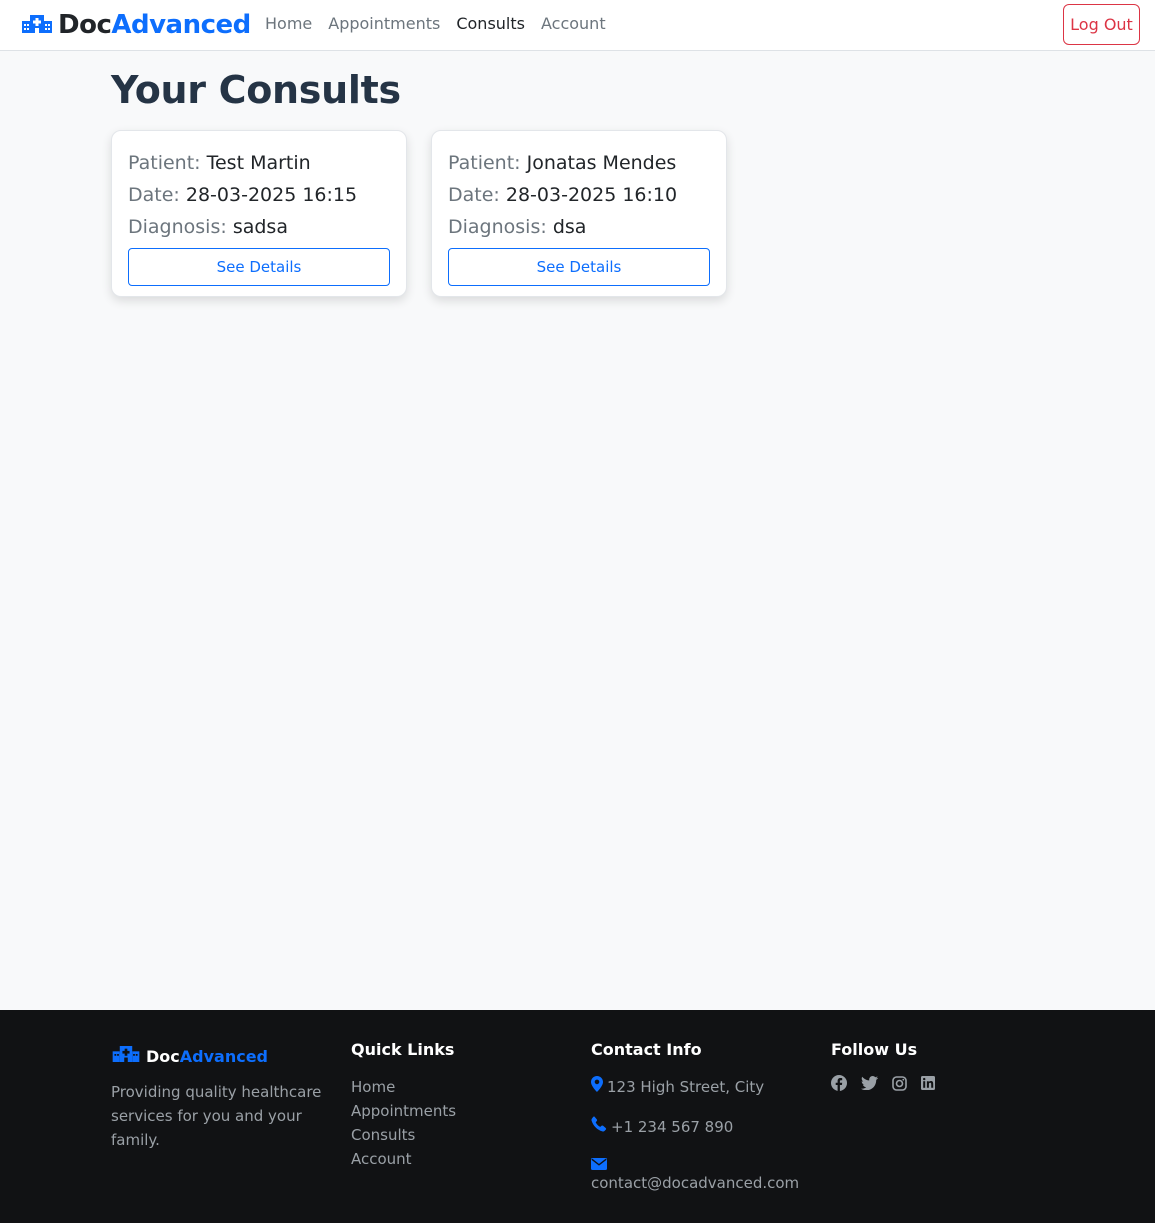 This screenshot has height=1223, width=1155. I want to click on diagnosis-row: Diagnosis: dsa, so click(579, 227).